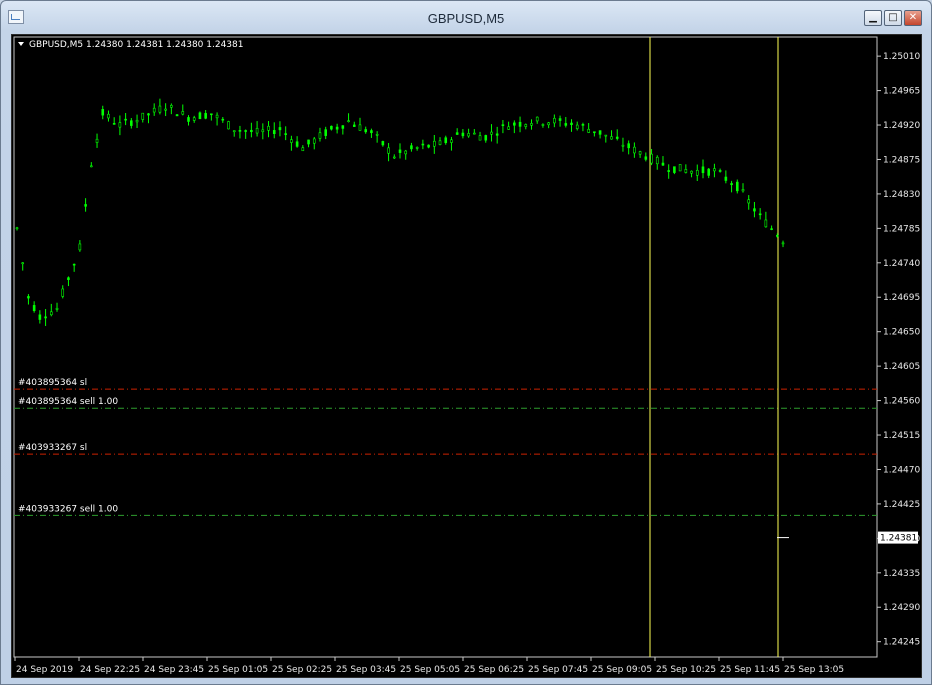 Image resolution: width=932 pixels, height=685 pixels. Describe the element at coordinates (44, 670) in the screenshot. I see `time-tick-label: 24 Sep 2019` at that location.